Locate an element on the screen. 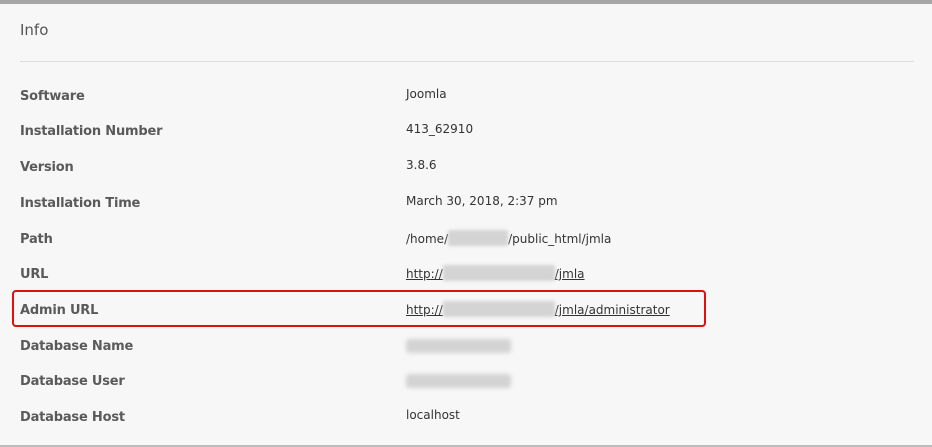 The width and height of the screenshot is (932, 447). row-label: Installation Number is located at coordinates (91, 131).